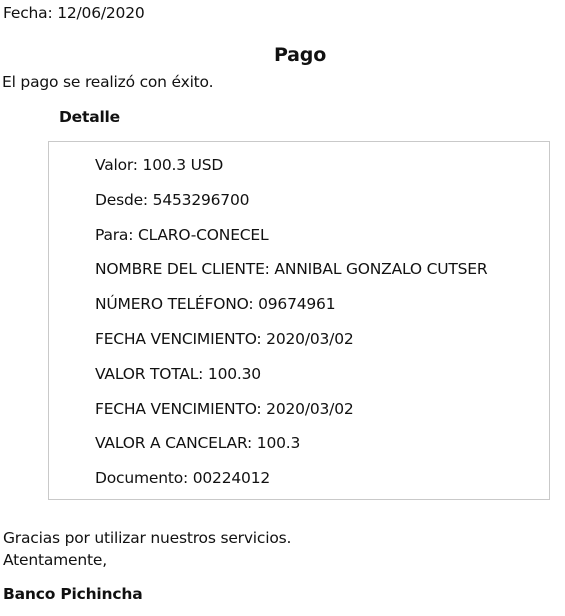 The width and height of the screenshot is (565, 616). I want to click on success-message: El pago se realizó con éxito., so click(108, 82).